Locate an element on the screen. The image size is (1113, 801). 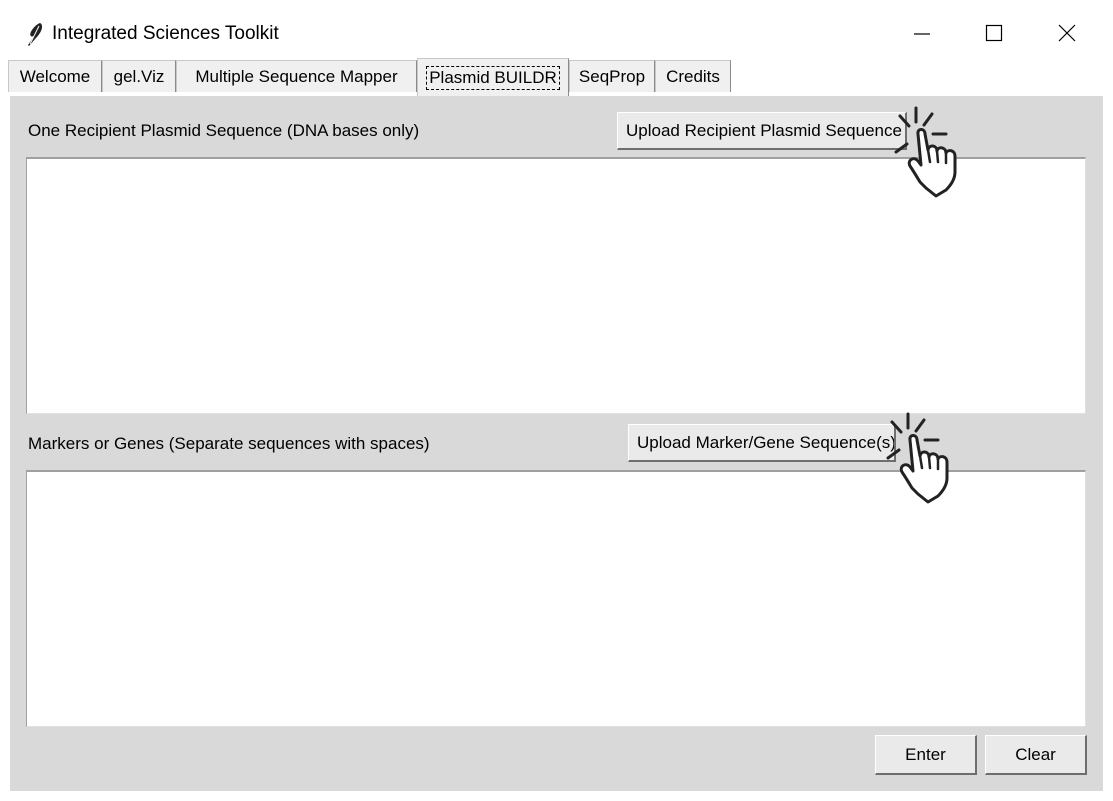
tab-seqprop: SeqProp is located at coordinates (612, 76).